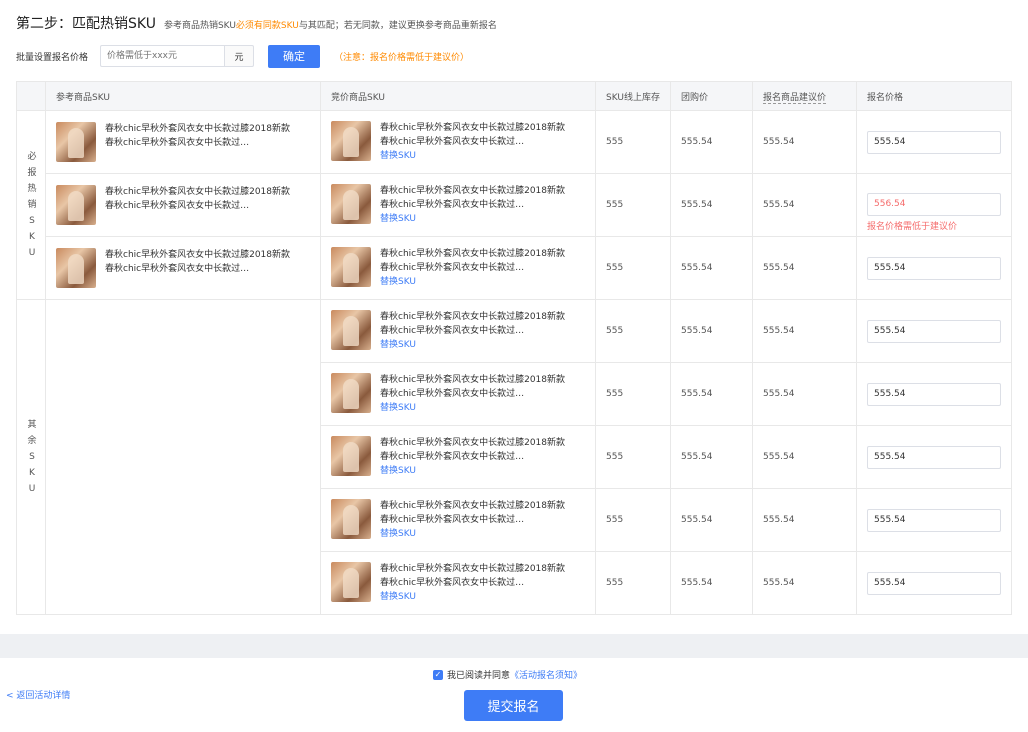 This screenshot has height=732, width=1028. What do you see at coordinates (242, 56) in the screenshot?
I see `batch-price-row: 批量设置报名价格 元 确定 （注意：报名价格需低于建议价）` at bounding box center [242, 56].